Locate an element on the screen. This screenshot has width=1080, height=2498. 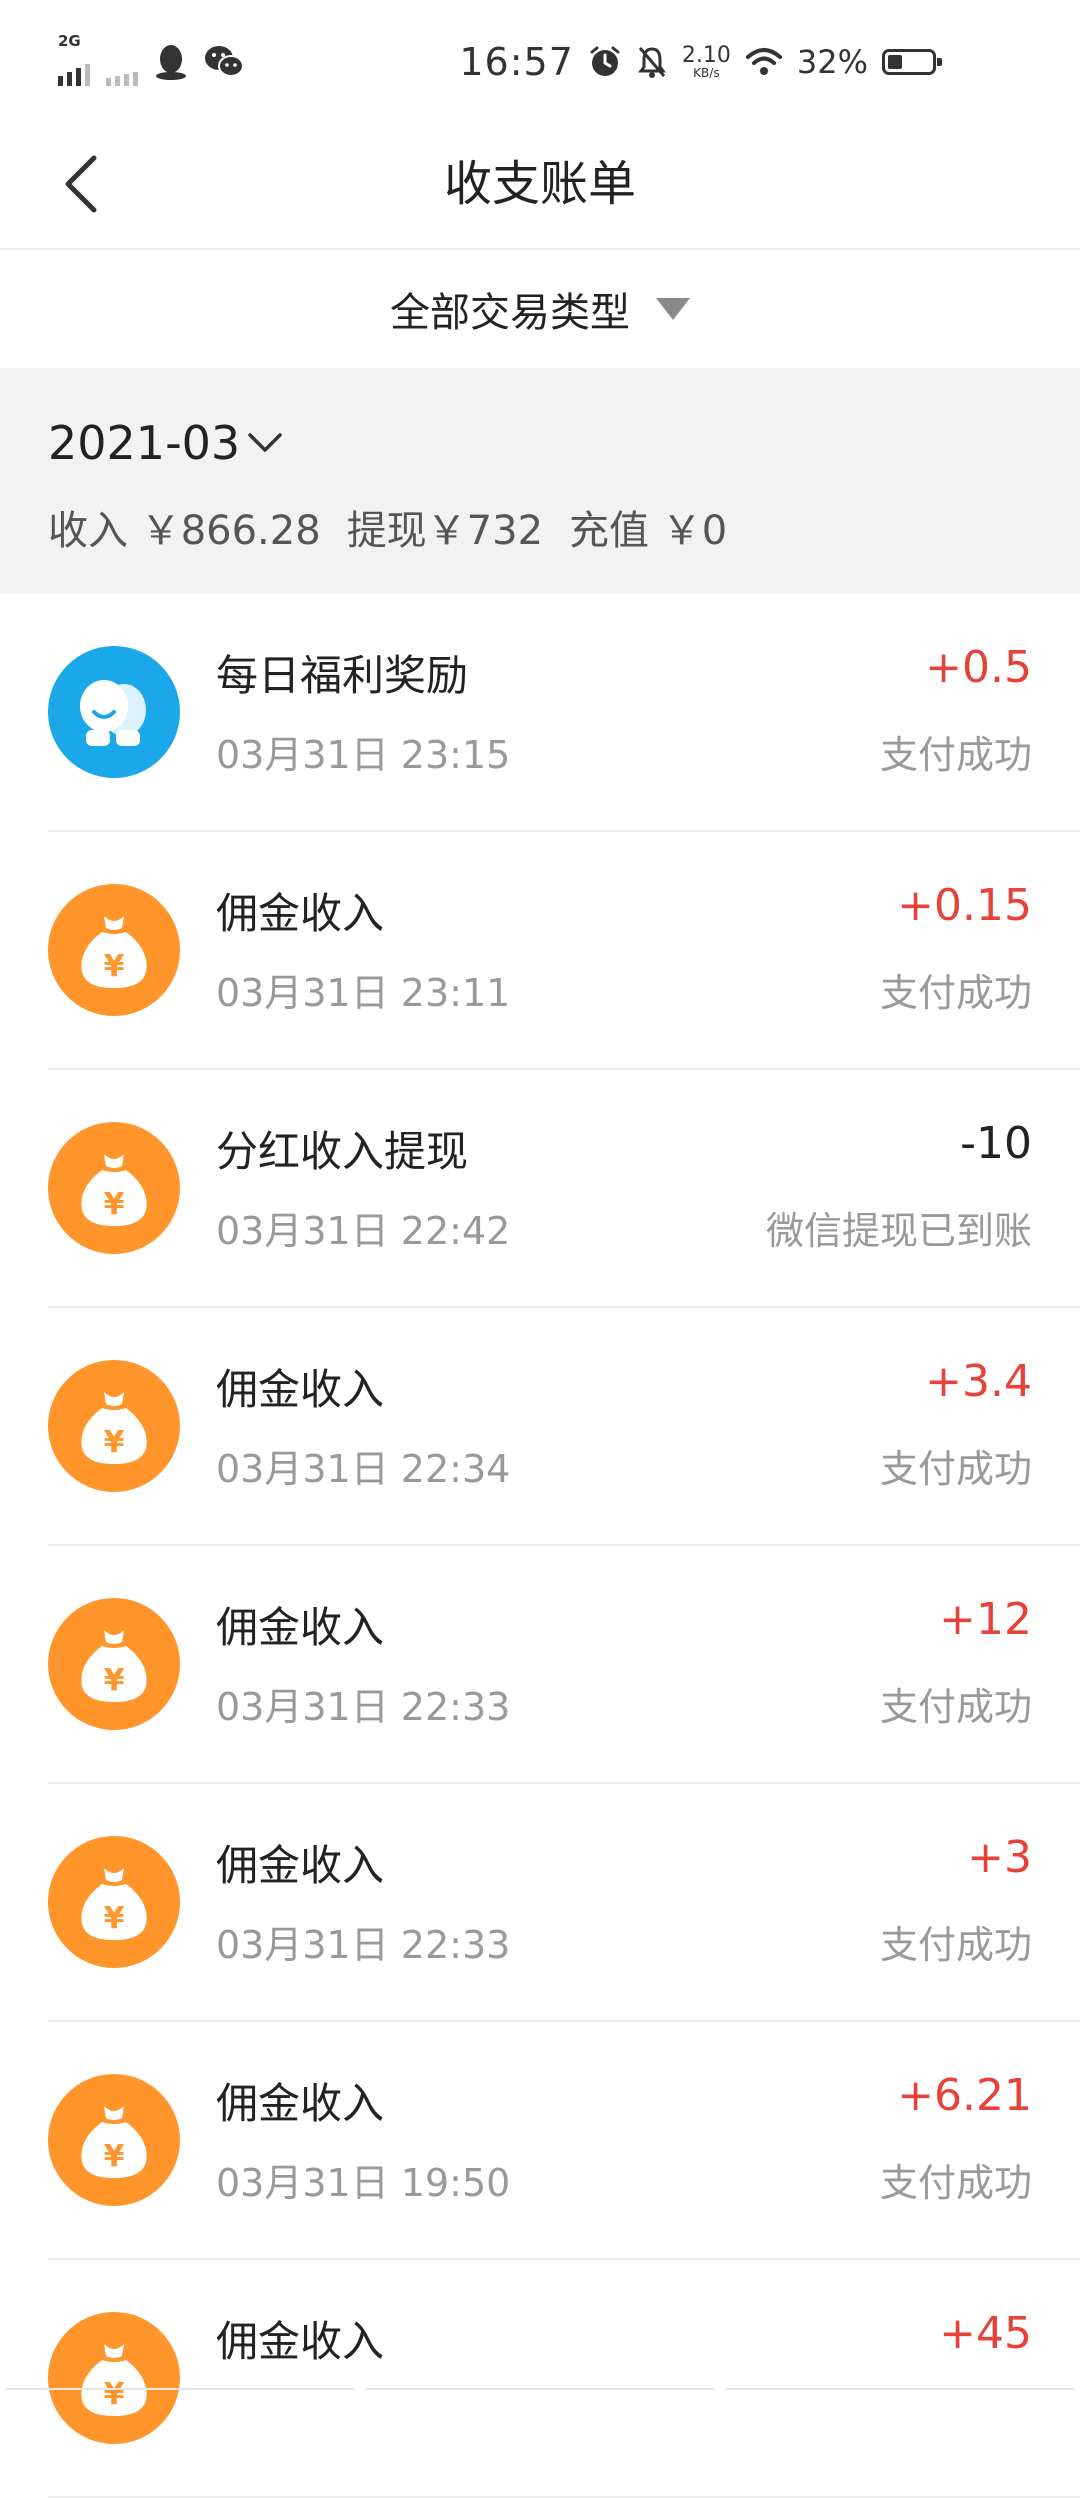
dropdown-triangle-icon is located at coordinates (673, 309).